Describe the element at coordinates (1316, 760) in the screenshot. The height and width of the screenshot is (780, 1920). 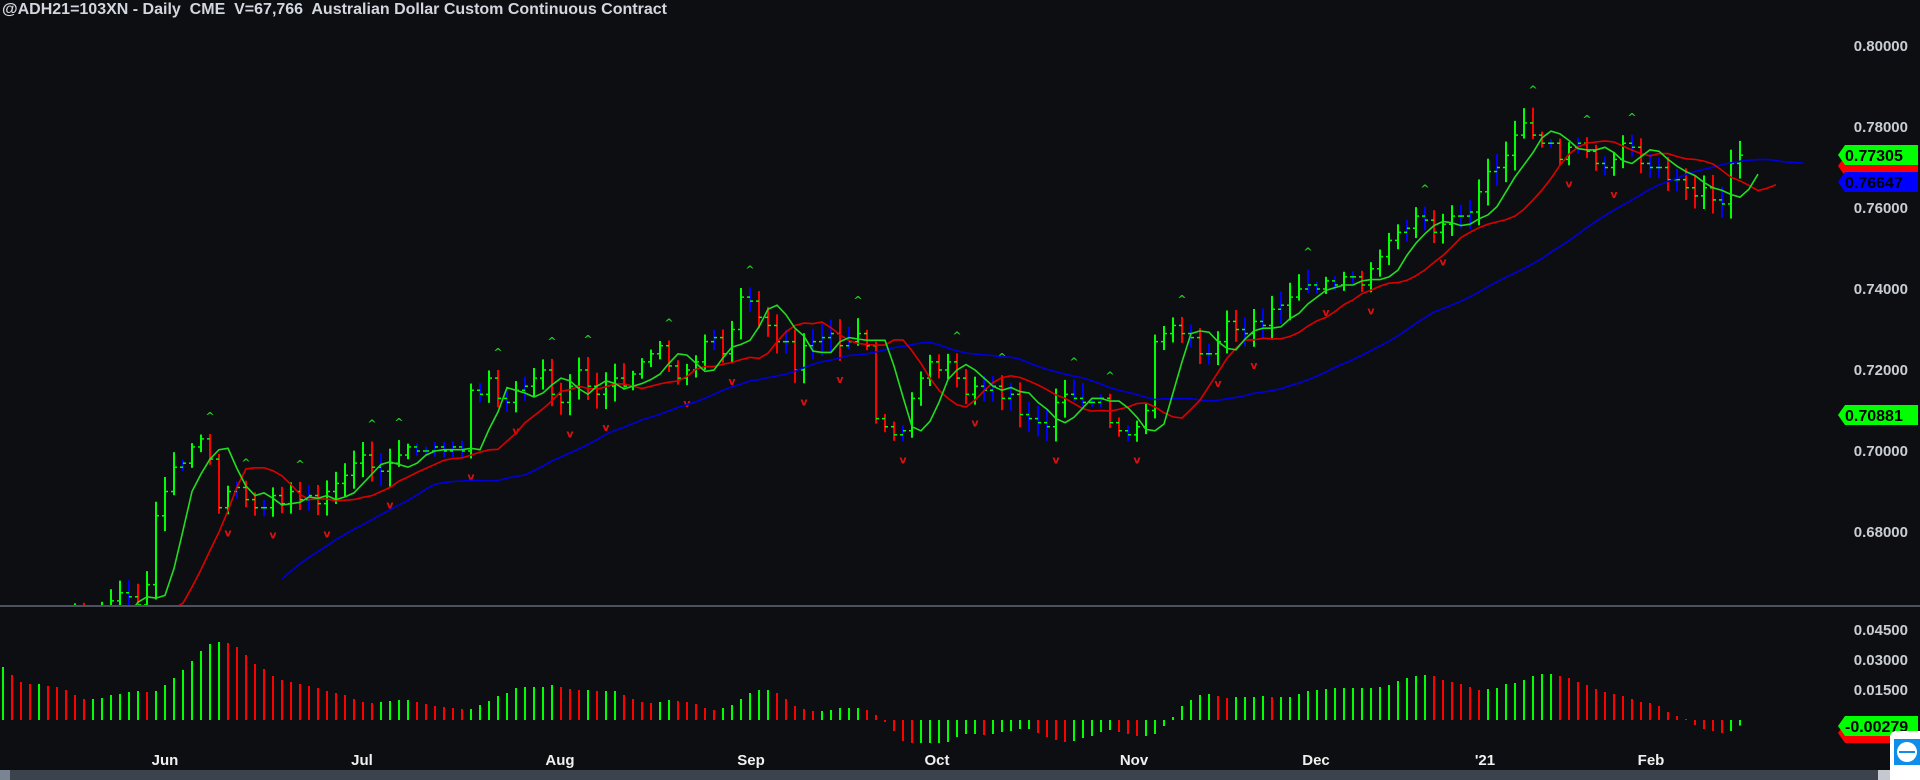
I see `month-label: Dec` at that location.